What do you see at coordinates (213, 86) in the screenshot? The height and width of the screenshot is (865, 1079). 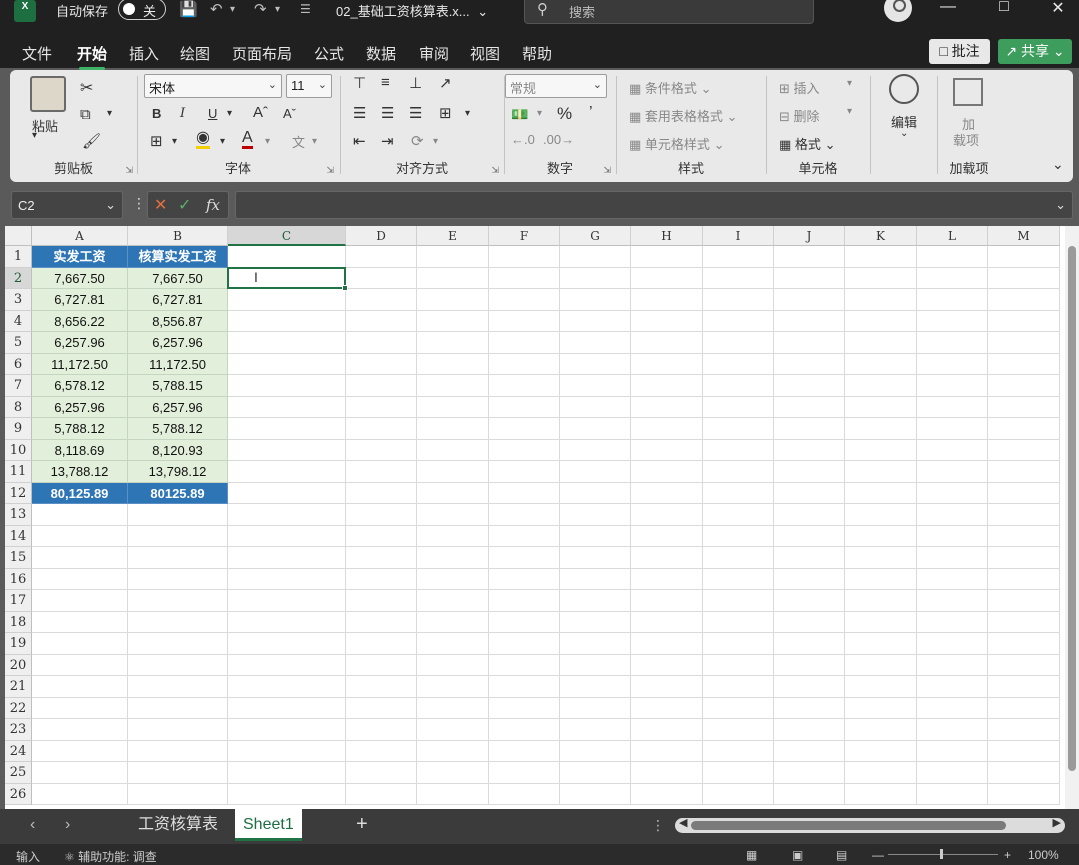 I see `font-name-select: 宋体 ⌄` at bounding box center [213, 86].